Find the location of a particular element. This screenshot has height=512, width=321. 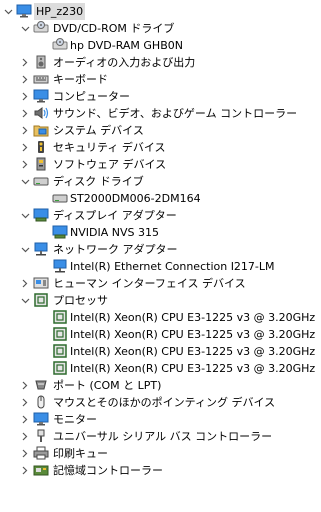

category-row: 記憶域コントローラー is located at coordinates (160, 470).